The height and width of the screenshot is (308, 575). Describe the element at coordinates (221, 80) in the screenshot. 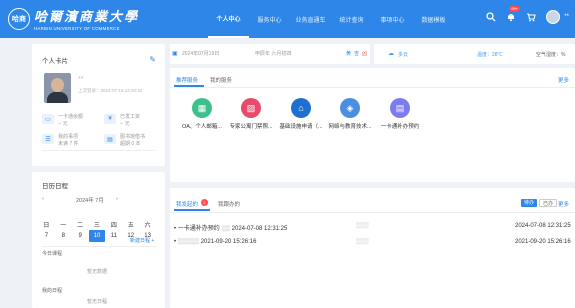

I see `tab-my-services: 我的服务` at that location.